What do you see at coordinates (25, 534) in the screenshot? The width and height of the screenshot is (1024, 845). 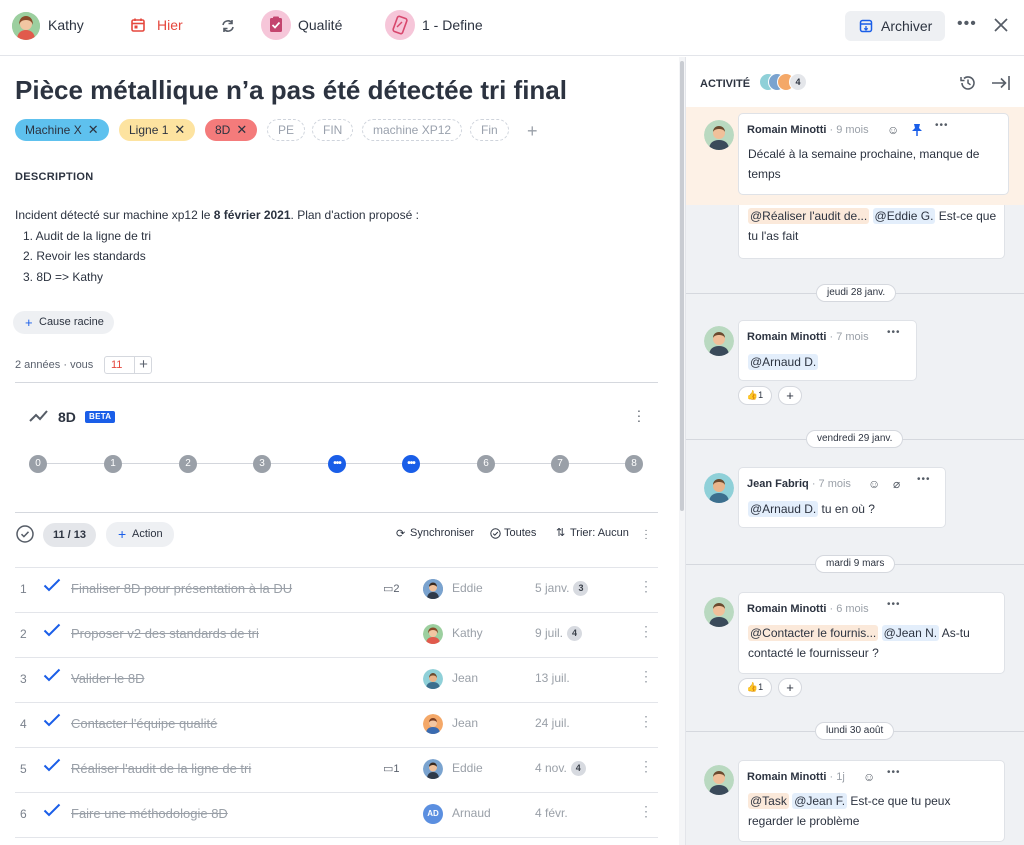 I see `check-circle-icon` at bounding box center [25, 534].